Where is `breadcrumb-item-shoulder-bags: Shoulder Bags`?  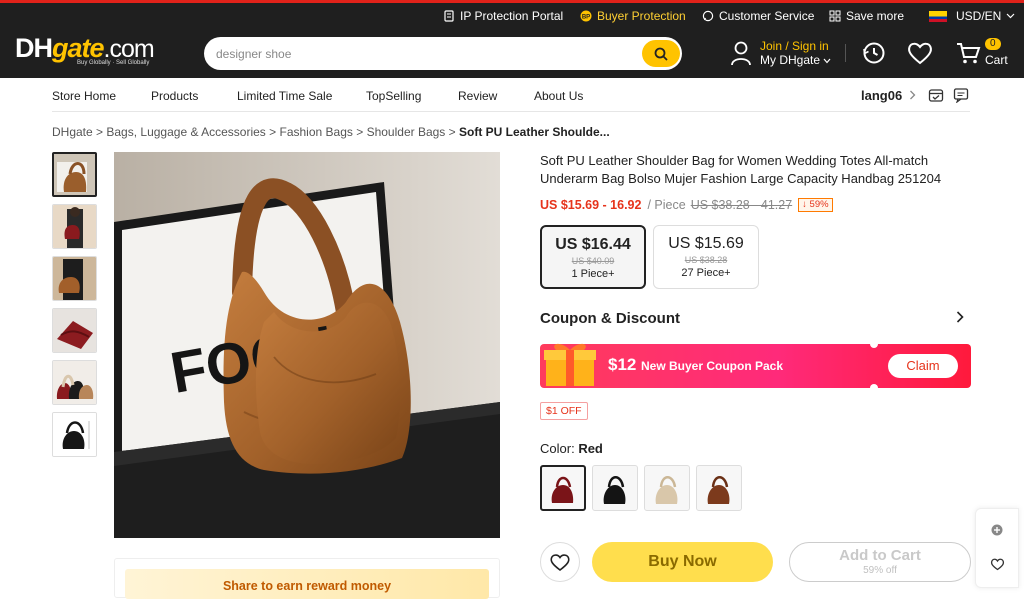
breadcrumb-item-shoulder-bags: Shoulder Bags is located at coordinates (406, 132).